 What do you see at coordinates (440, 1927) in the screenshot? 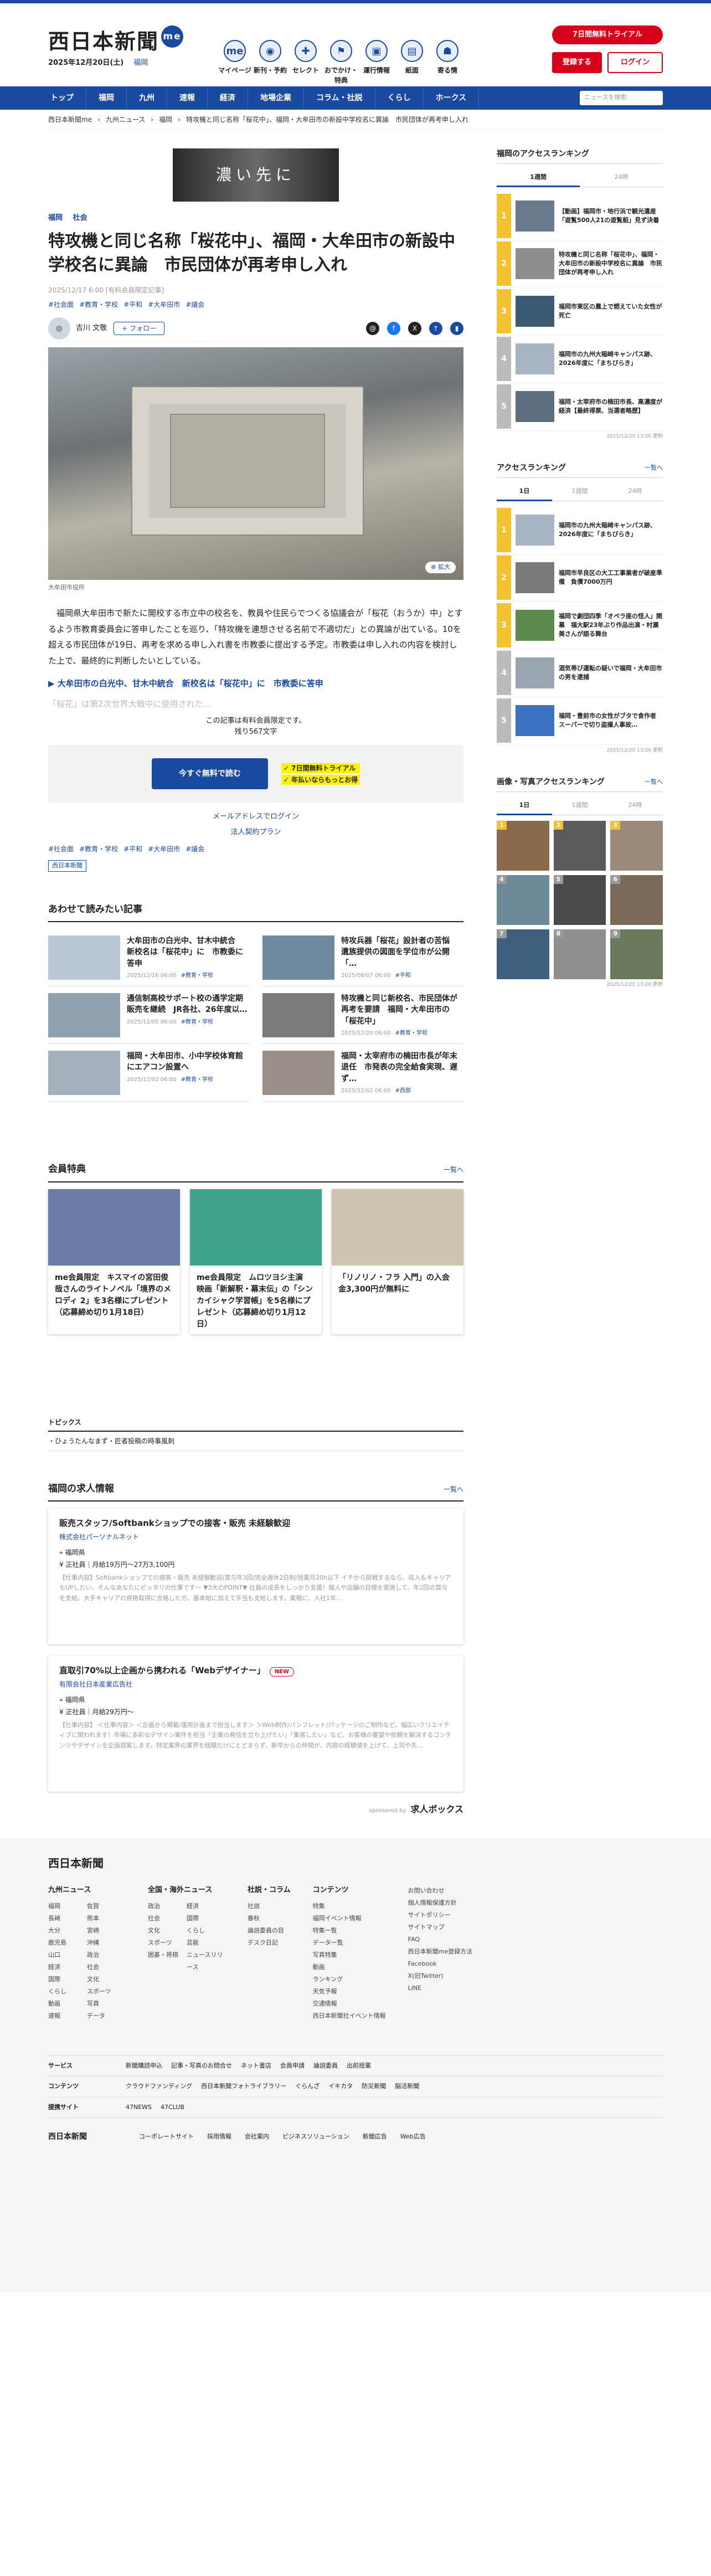
I see `footer-link: サイトマップ` at bounding box center [440, 1927].